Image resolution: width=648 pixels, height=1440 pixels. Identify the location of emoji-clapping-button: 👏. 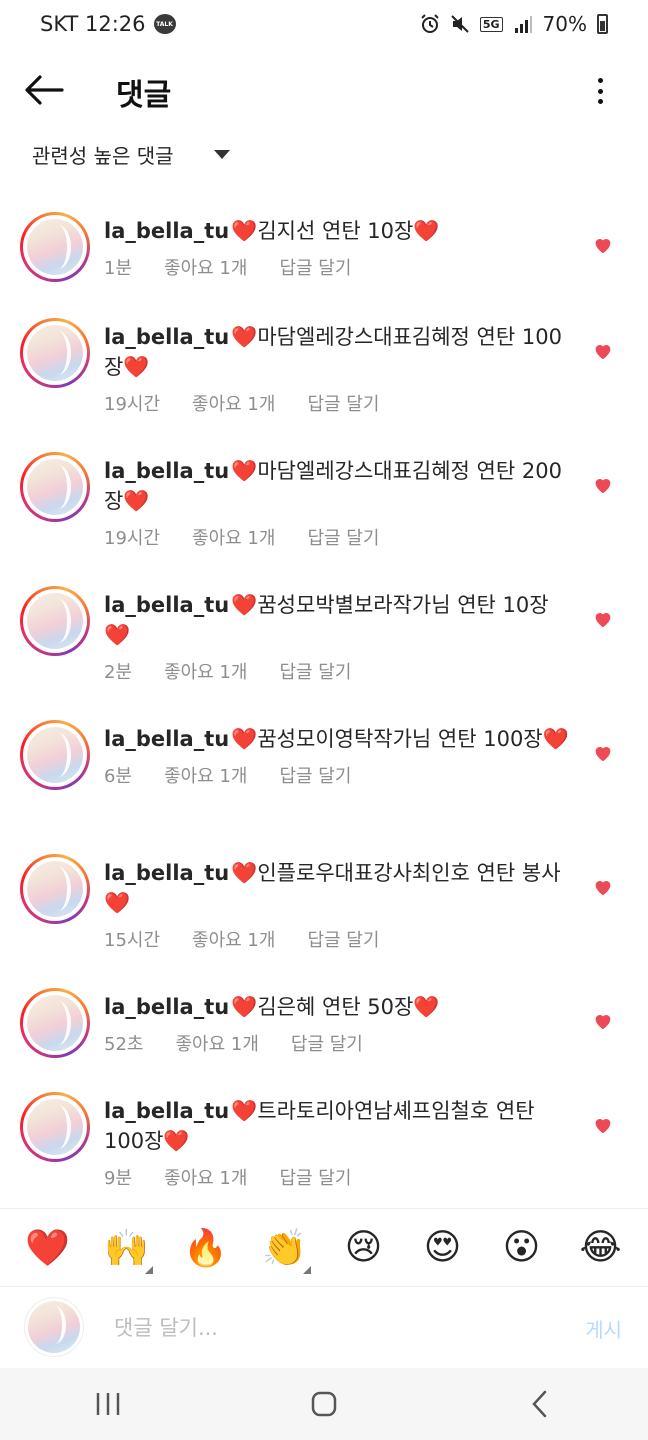
(285, 1248).